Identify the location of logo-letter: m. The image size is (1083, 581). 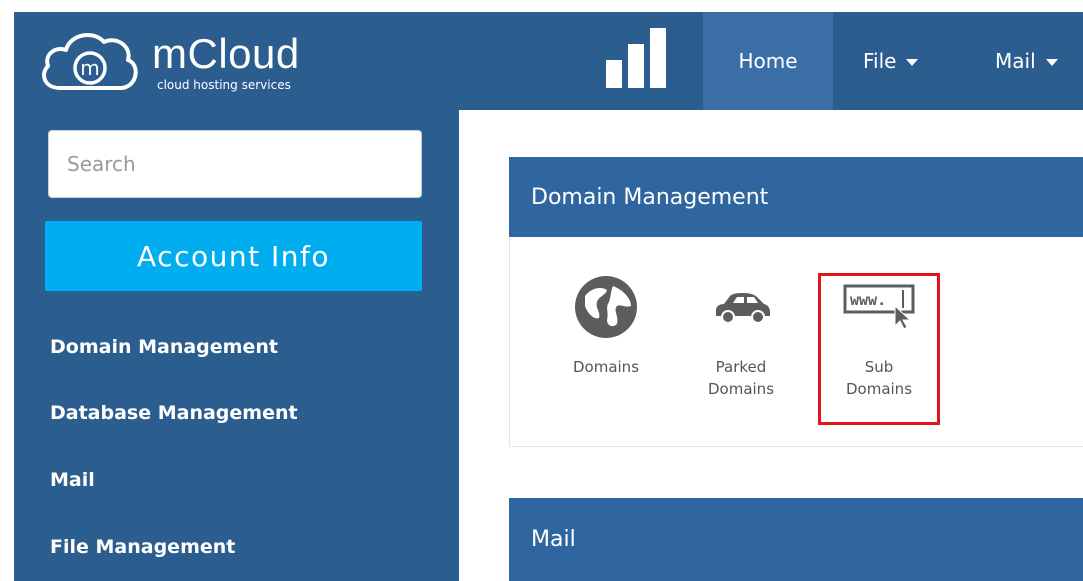
(89, 68).